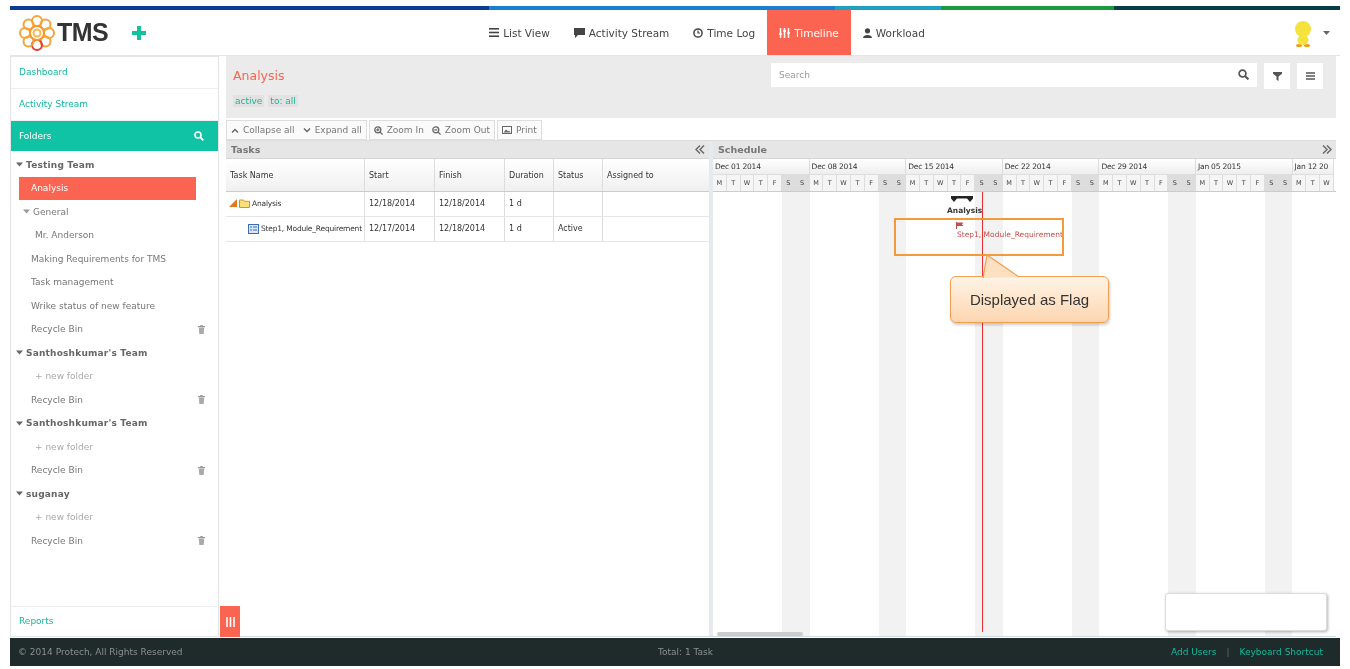 The width and height of the screenshot is (1350, 669). What do you see at coordinates (259, 75) in the screenshot?
I see `page-title: Analysis` at bounding box center [259, 75].